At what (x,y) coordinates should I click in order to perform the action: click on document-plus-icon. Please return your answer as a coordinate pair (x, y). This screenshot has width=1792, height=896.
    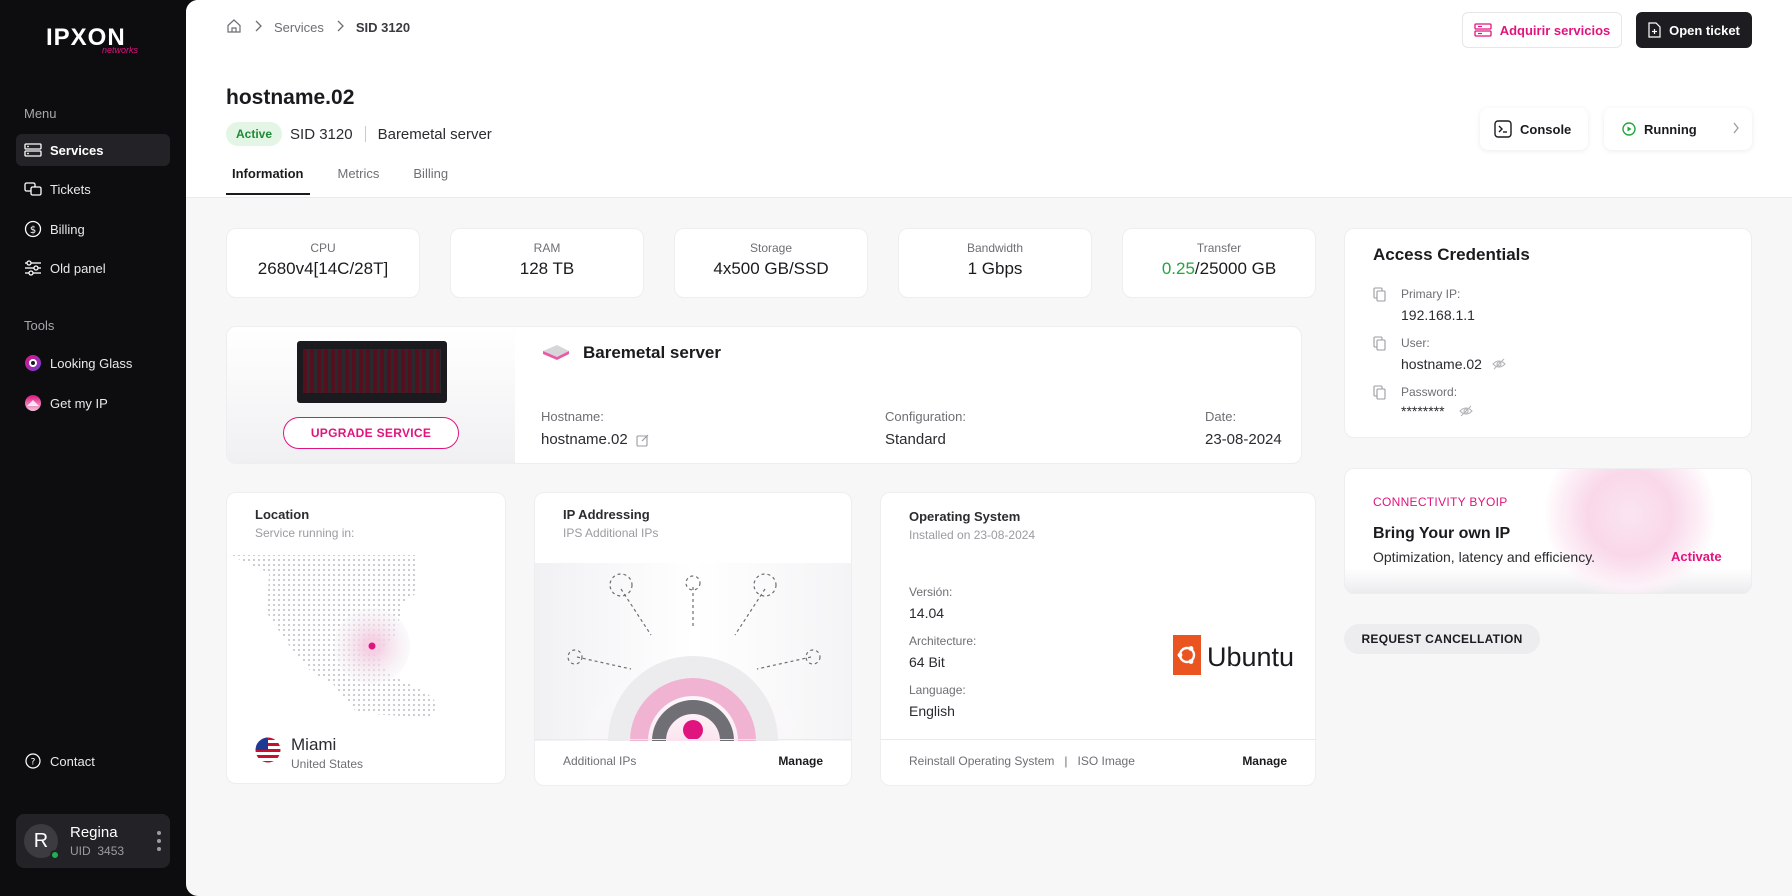
    Looking at the image, I should click on (1654, 30).